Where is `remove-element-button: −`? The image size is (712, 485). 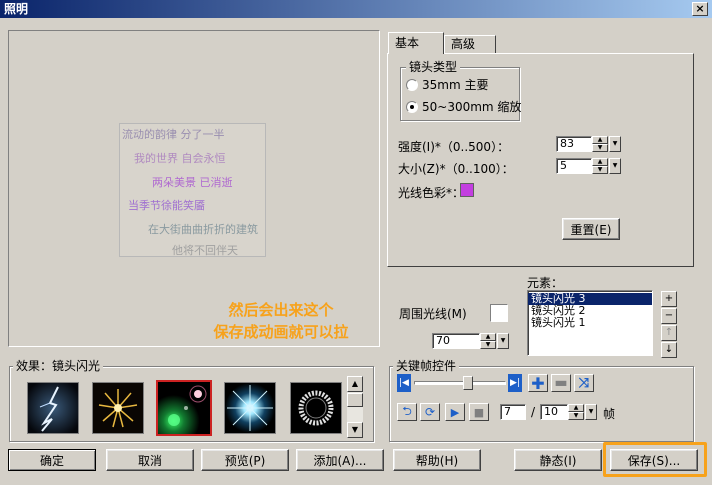
remove-element-button: − is located at coordinates (669, 316).